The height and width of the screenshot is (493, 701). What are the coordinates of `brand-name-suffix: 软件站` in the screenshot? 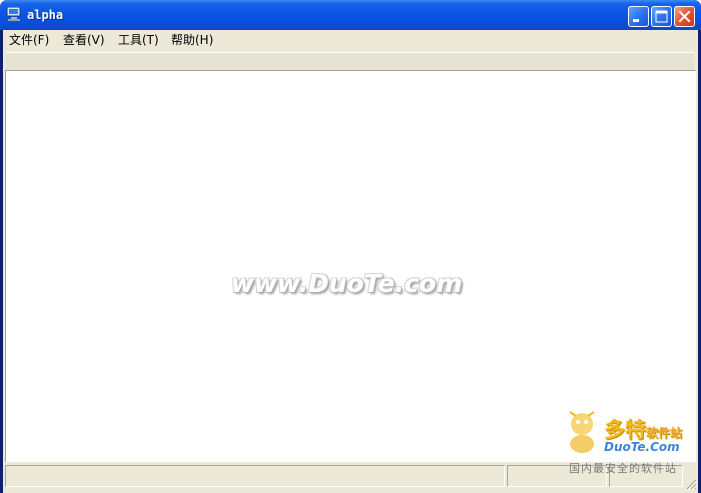 It's located at (664, 433).